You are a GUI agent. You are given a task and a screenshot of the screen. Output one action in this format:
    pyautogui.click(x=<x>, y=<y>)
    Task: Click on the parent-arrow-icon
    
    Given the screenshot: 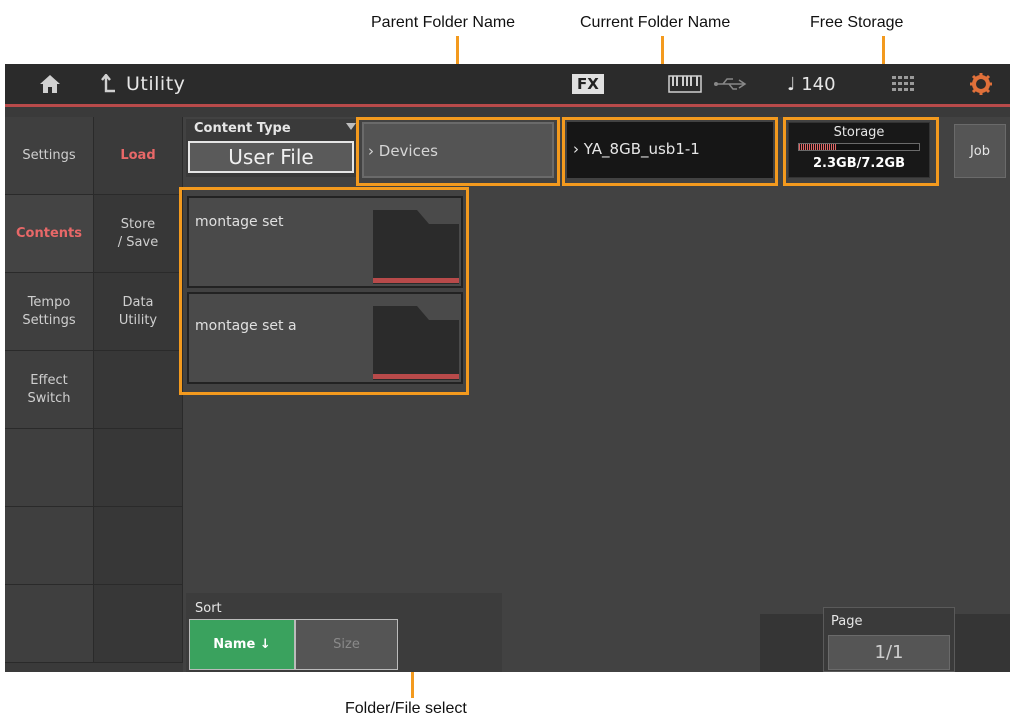 What is the action you would take?
    pyautogui.click(x=108, y=84)
    